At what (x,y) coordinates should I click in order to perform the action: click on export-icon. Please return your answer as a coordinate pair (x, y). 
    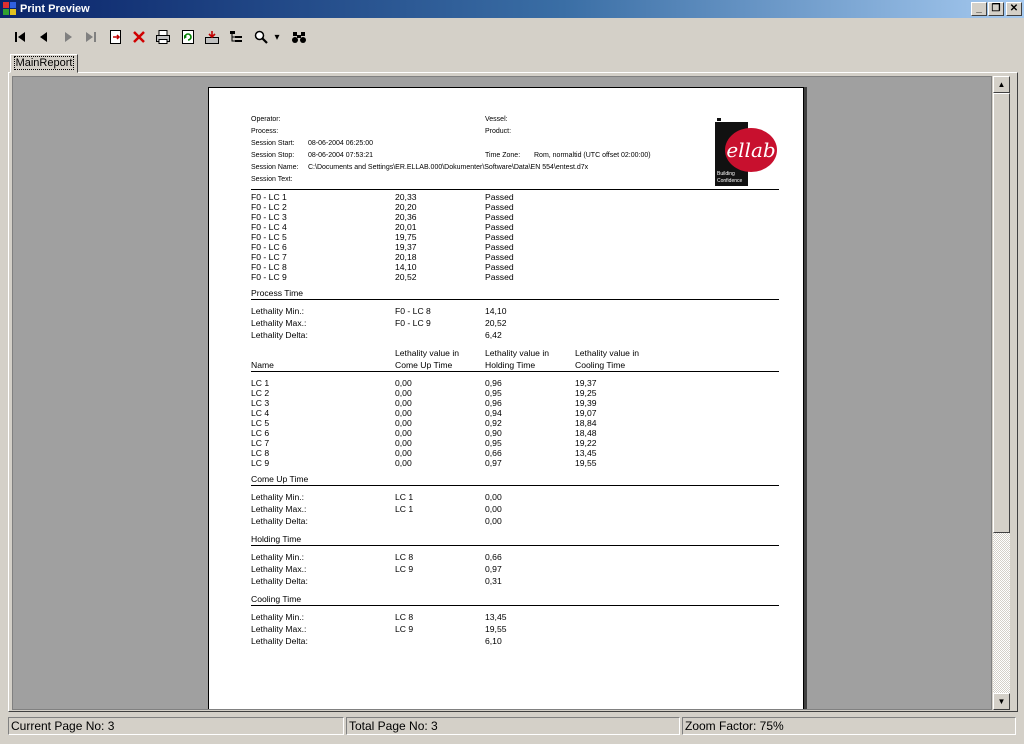
    Looking at the image, I should click on (212, 37).